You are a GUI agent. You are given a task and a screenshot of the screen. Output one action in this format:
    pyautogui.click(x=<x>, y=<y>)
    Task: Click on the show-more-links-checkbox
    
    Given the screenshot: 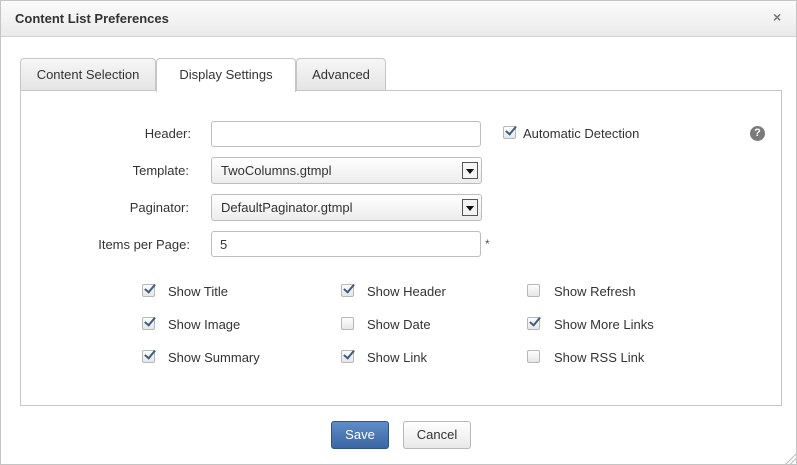 What is the action you would take?
    pyautogui.click(x=533, y=323)
    